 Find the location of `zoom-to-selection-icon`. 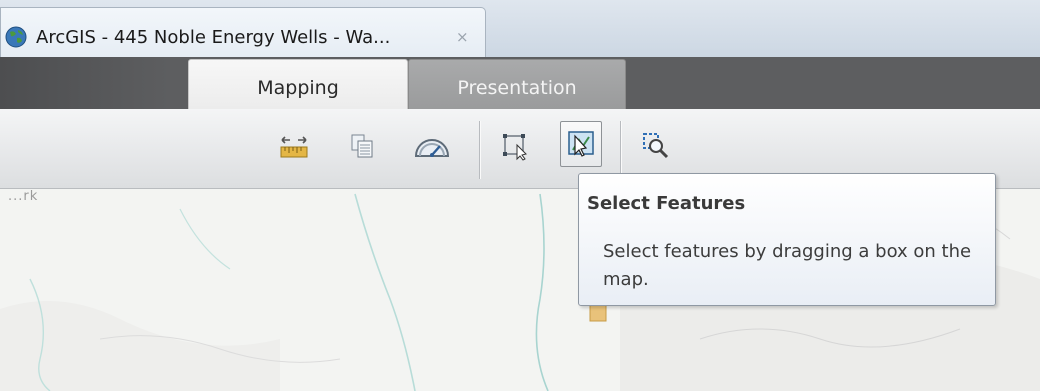

zoom-to-selection-icon is located at coordinates (656, 146).